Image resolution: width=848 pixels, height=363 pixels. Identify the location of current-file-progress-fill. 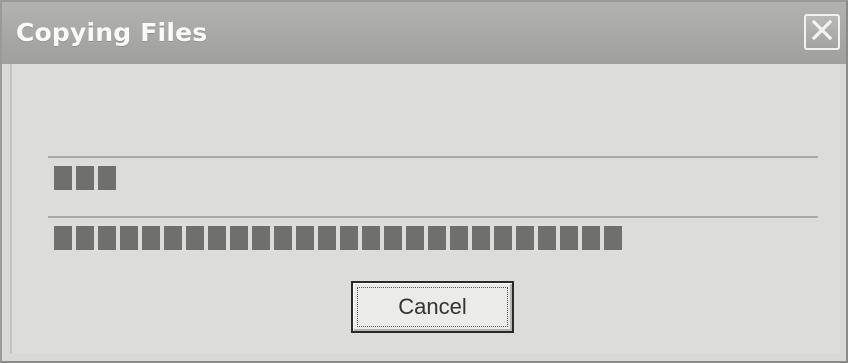
(85, 178).